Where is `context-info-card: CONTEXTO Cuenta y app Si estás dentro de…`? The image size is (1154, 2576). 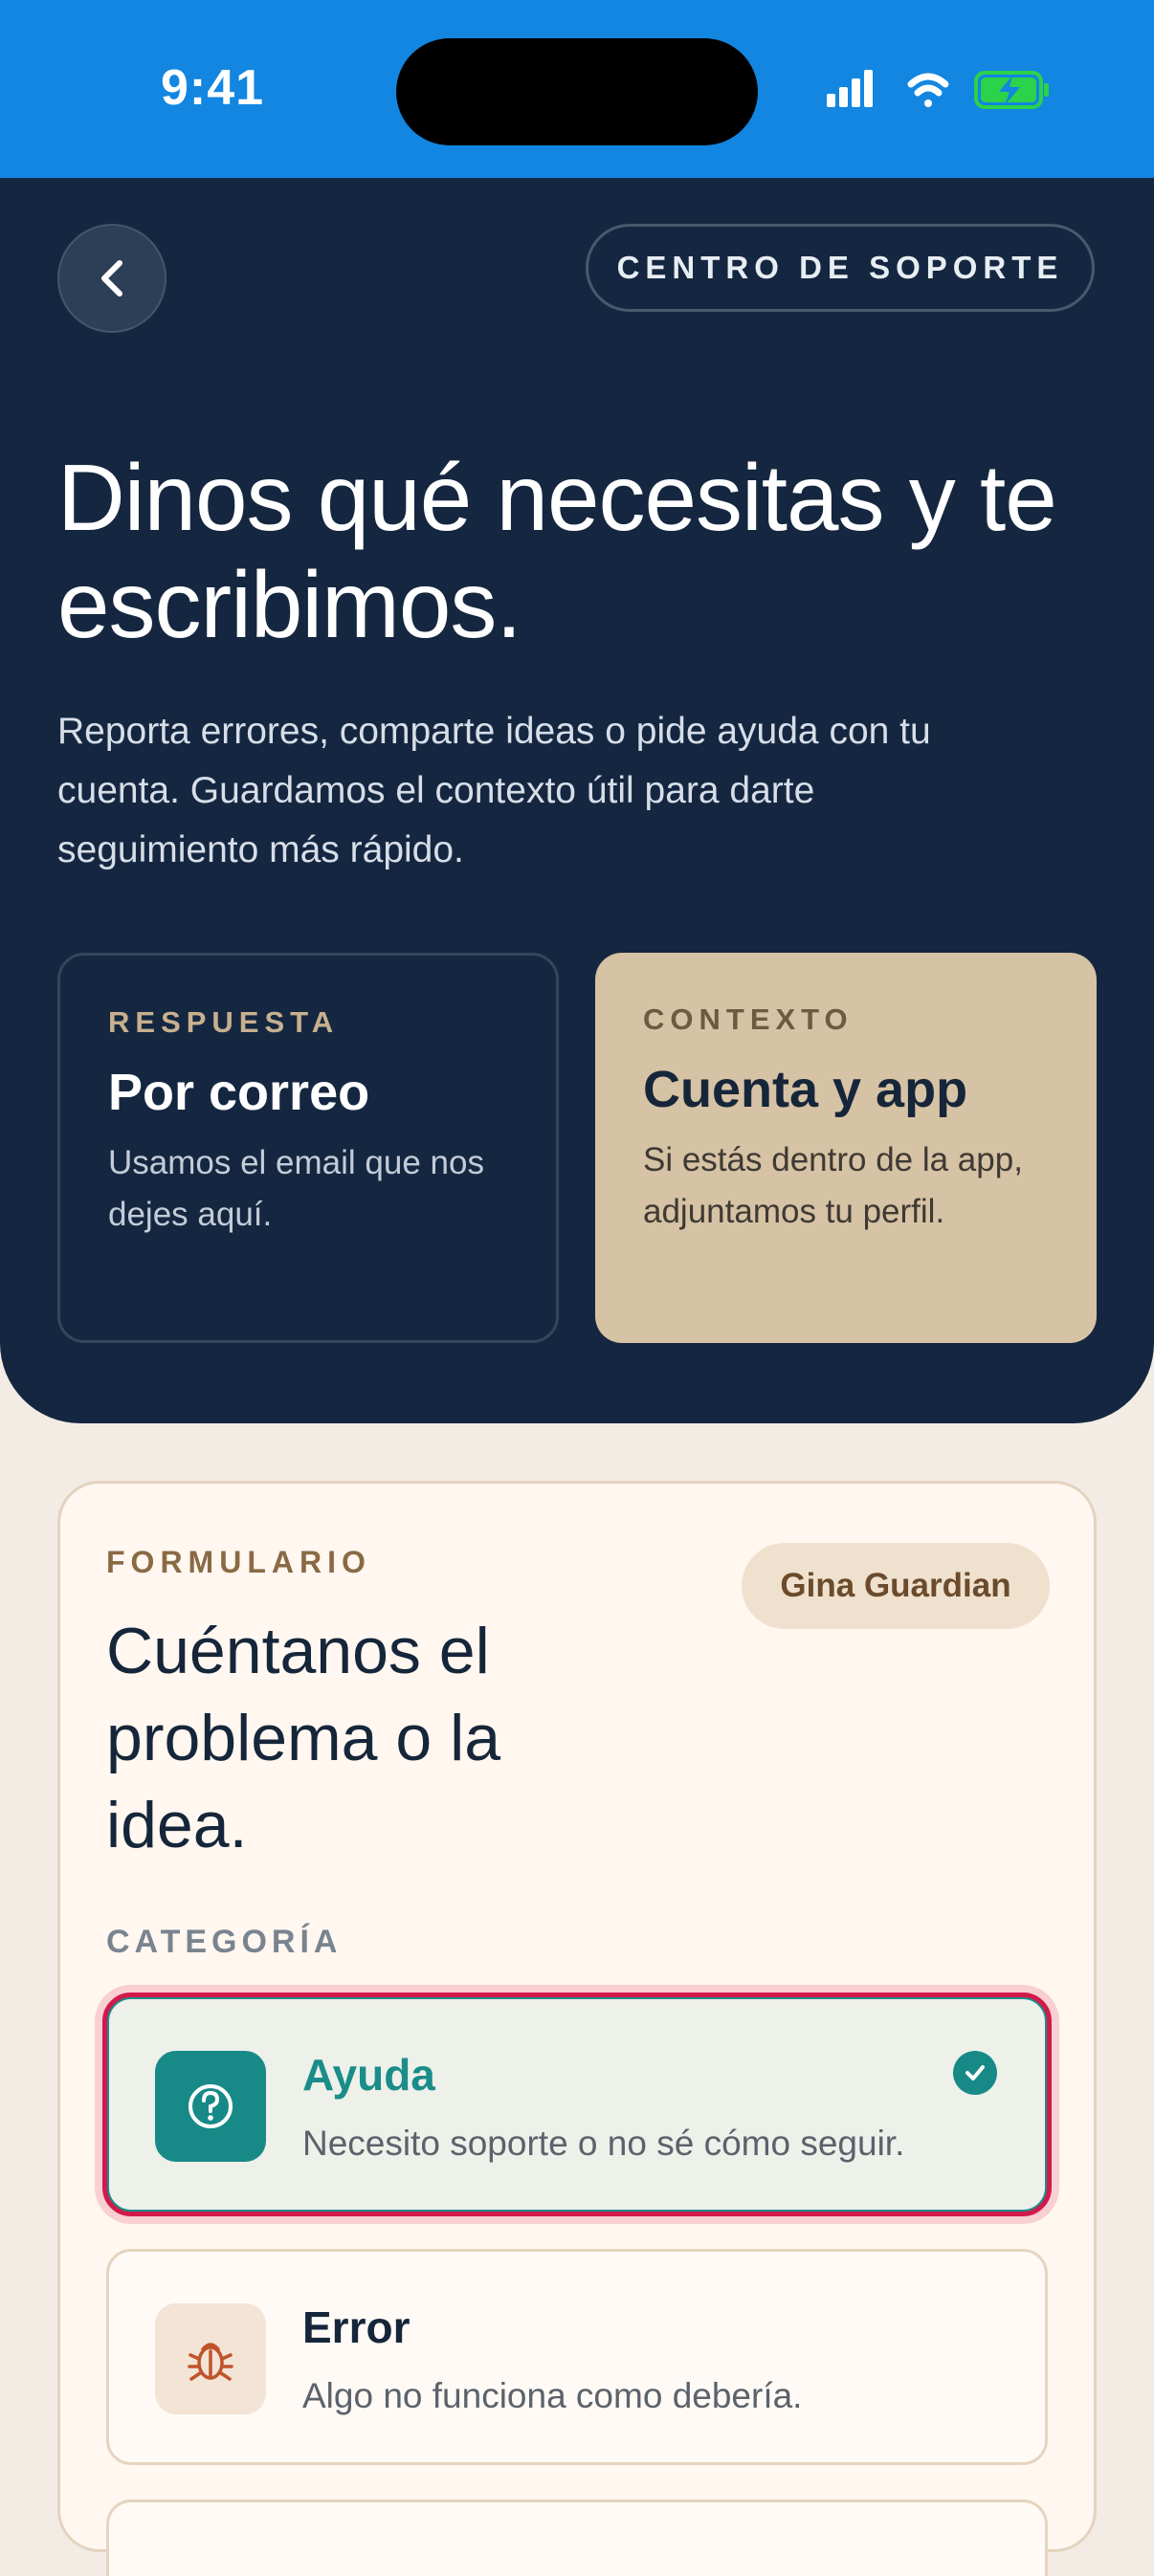
context-info-card: CONTEXTO Cuenta y app Si estás dentro de… is located at coordinates (846, 1148).